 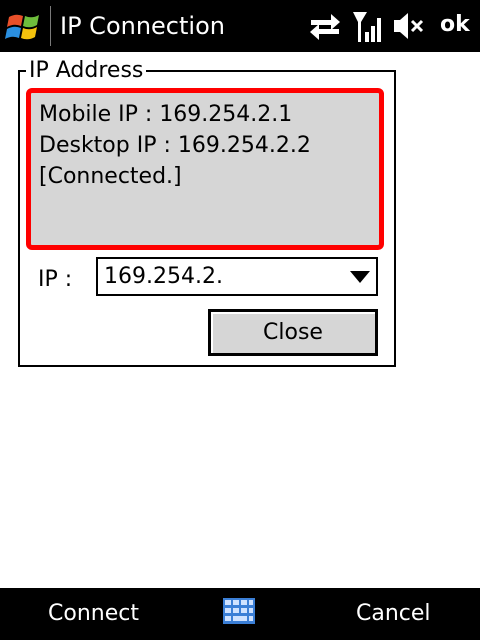 What do you see at coordinates (166, 114) in the screenshot?
I see `mobile-ip-line: Mobile IP : 169.254.2.1` at bounding box center [166, 114].